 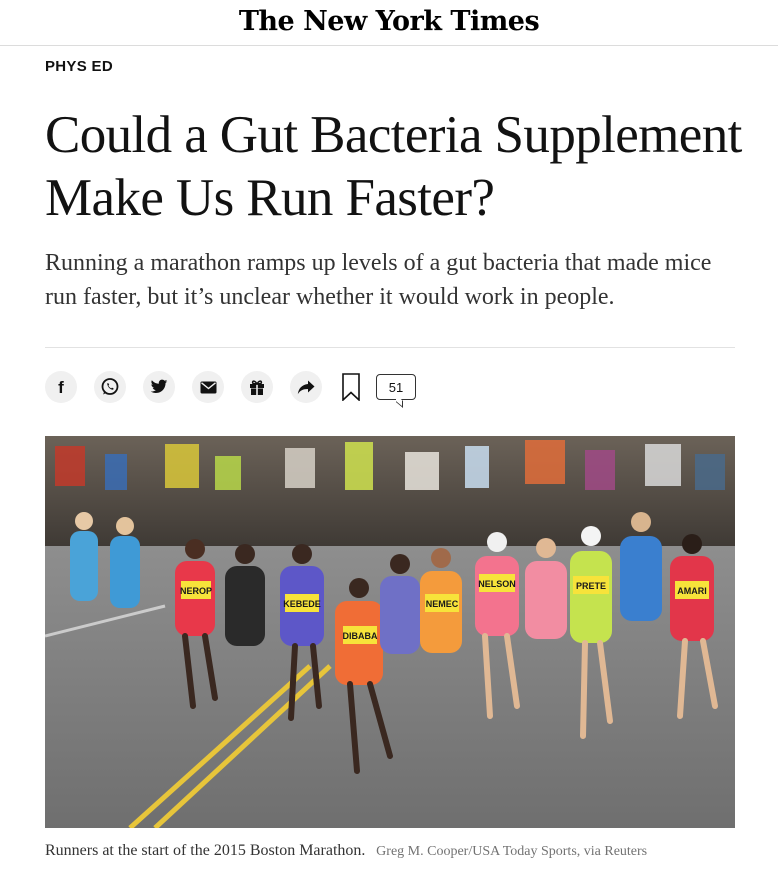 I want to click on gift-article-button, so click(x=257, y=387).